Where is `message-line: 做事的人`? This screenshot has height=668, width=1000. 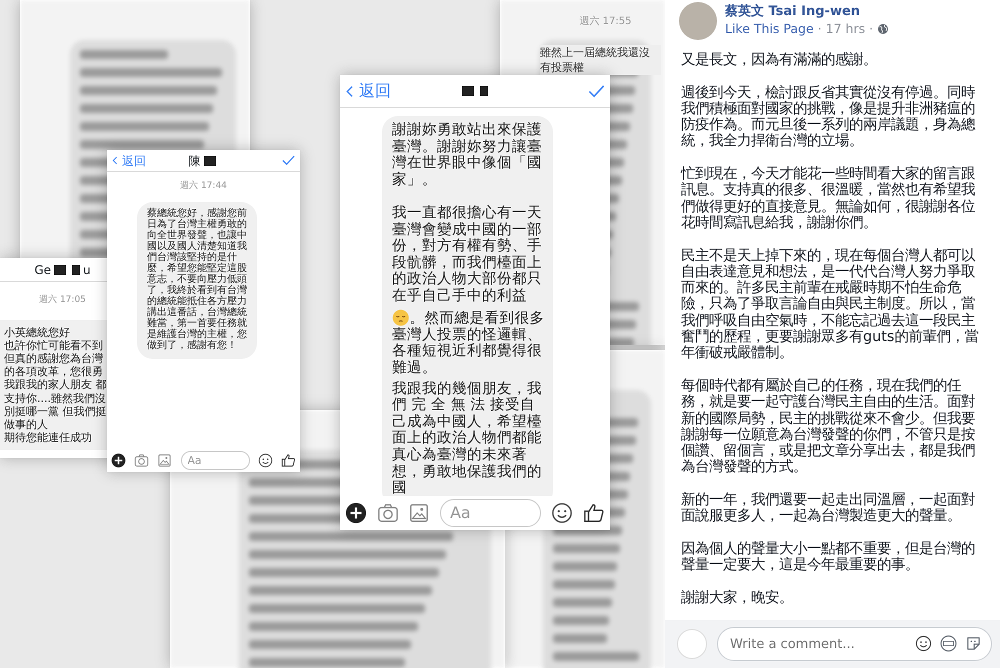 message-line: 做事的人 is located at coordinates (26, 425).